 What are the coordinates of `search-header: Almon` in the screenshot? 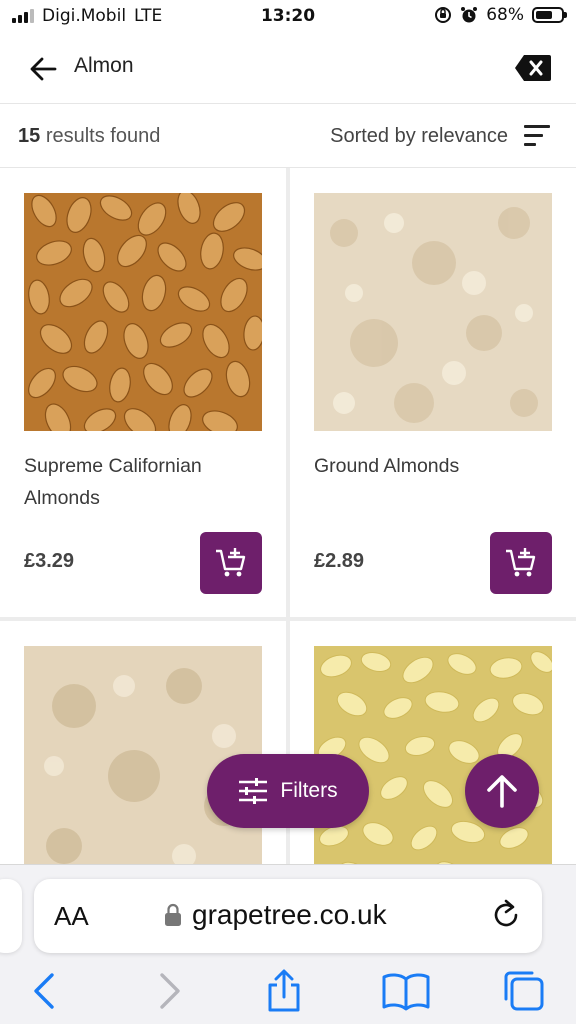 It's located at (288, 69).